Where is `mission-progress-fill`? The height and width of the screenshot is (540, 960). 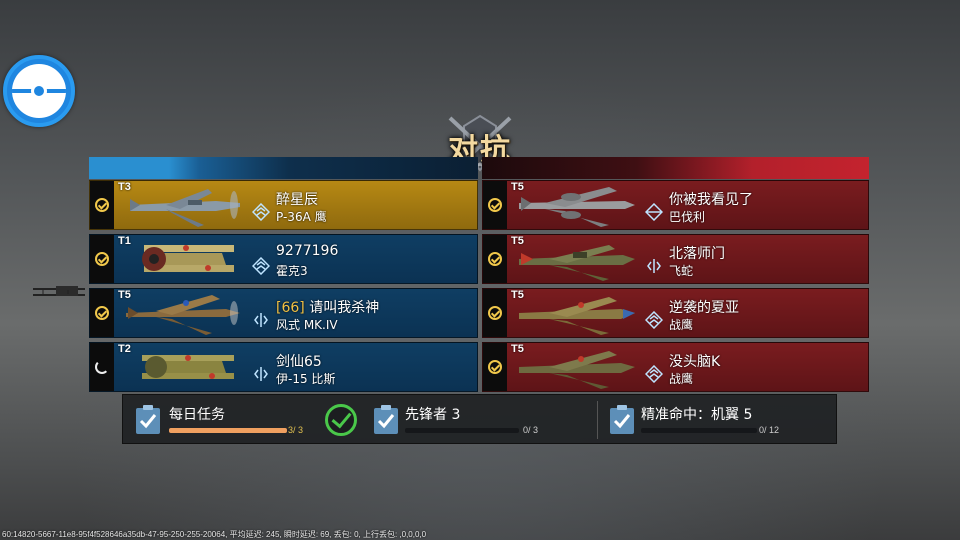
mission-progress-fill is located at coordinates (228, 430).